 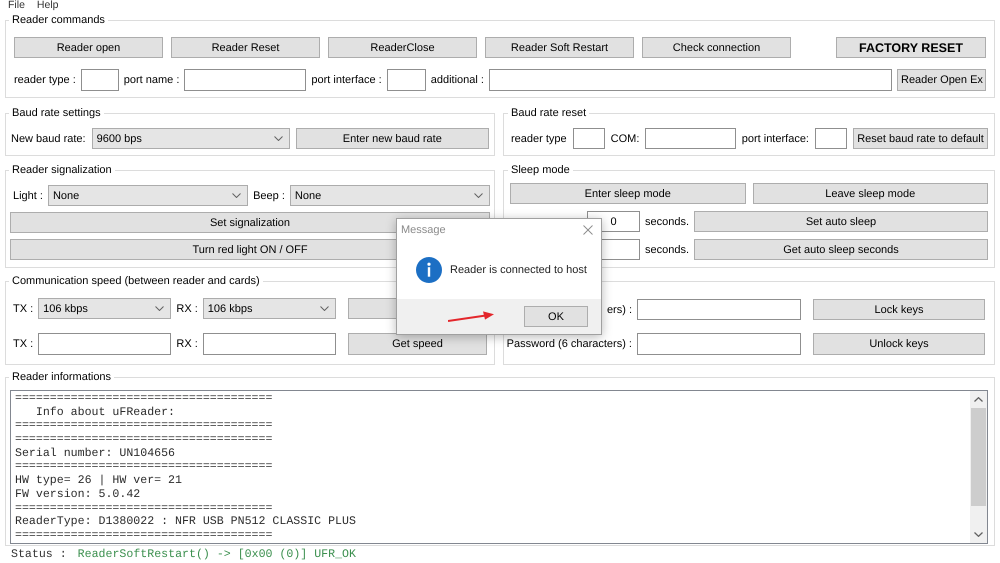 I want to click on field-label: port interface :, so click(x=346, y=80).